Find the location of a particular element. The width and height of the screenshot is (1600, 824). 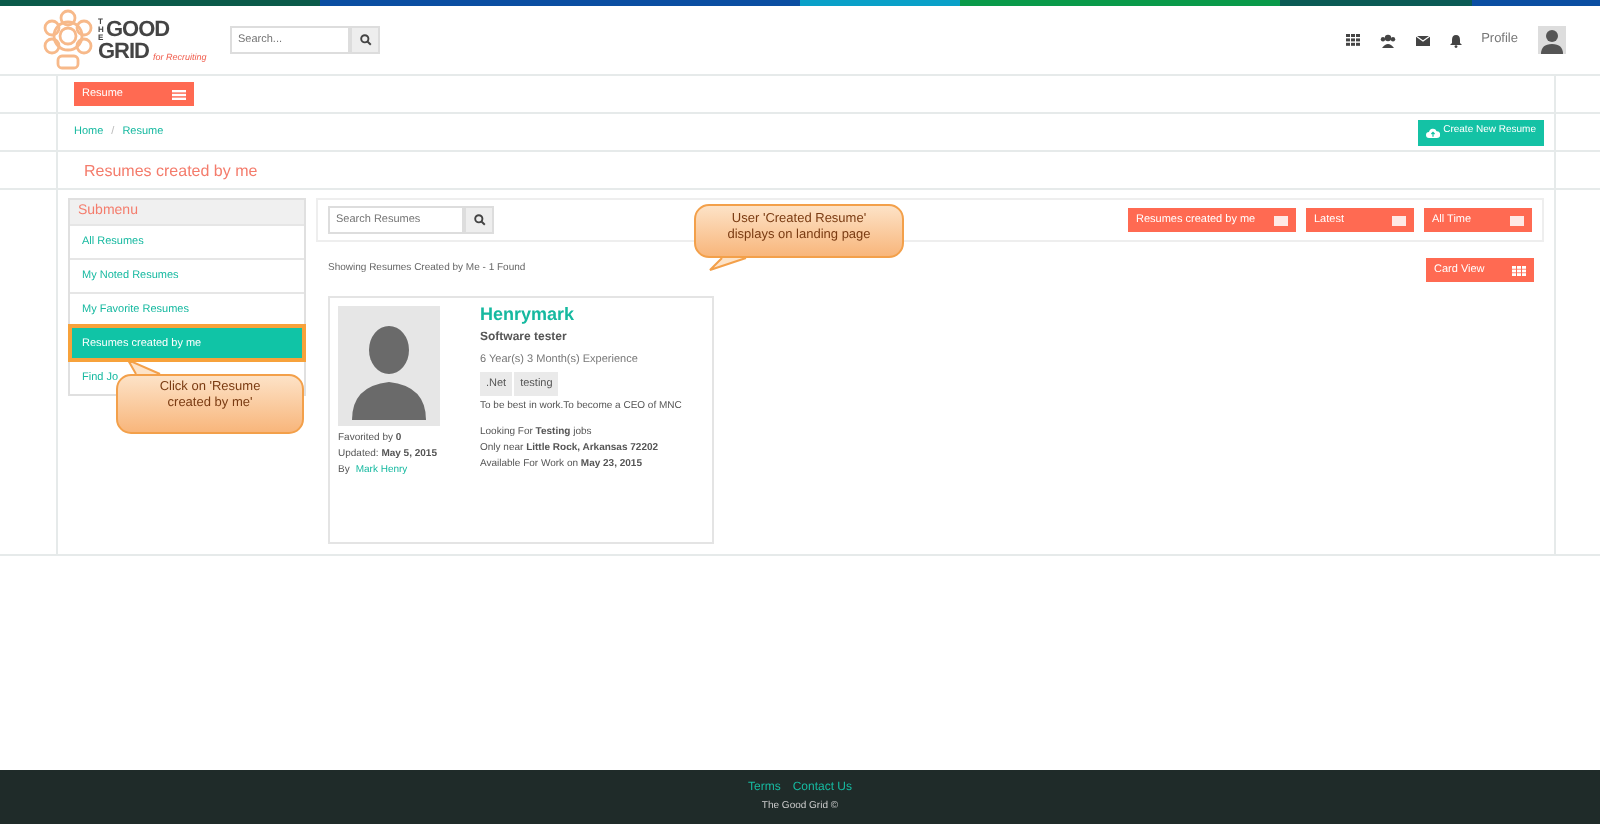

avatar-icon is located at coordinates (1552, 40).